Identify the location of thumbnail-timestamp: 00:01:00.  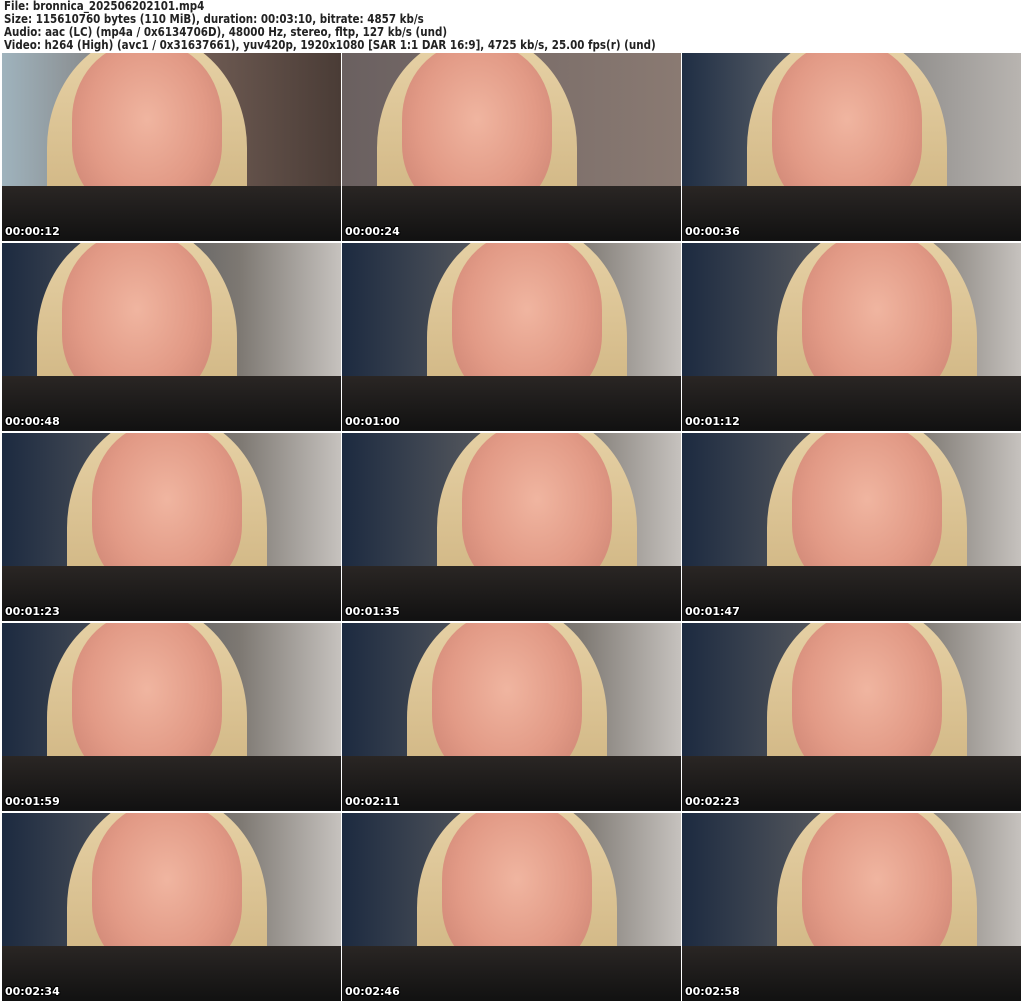
(372, 421).